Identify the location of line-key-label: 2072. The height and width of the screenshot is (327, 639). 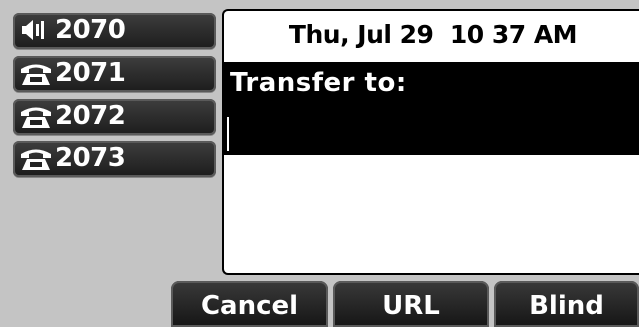
(90, 115).